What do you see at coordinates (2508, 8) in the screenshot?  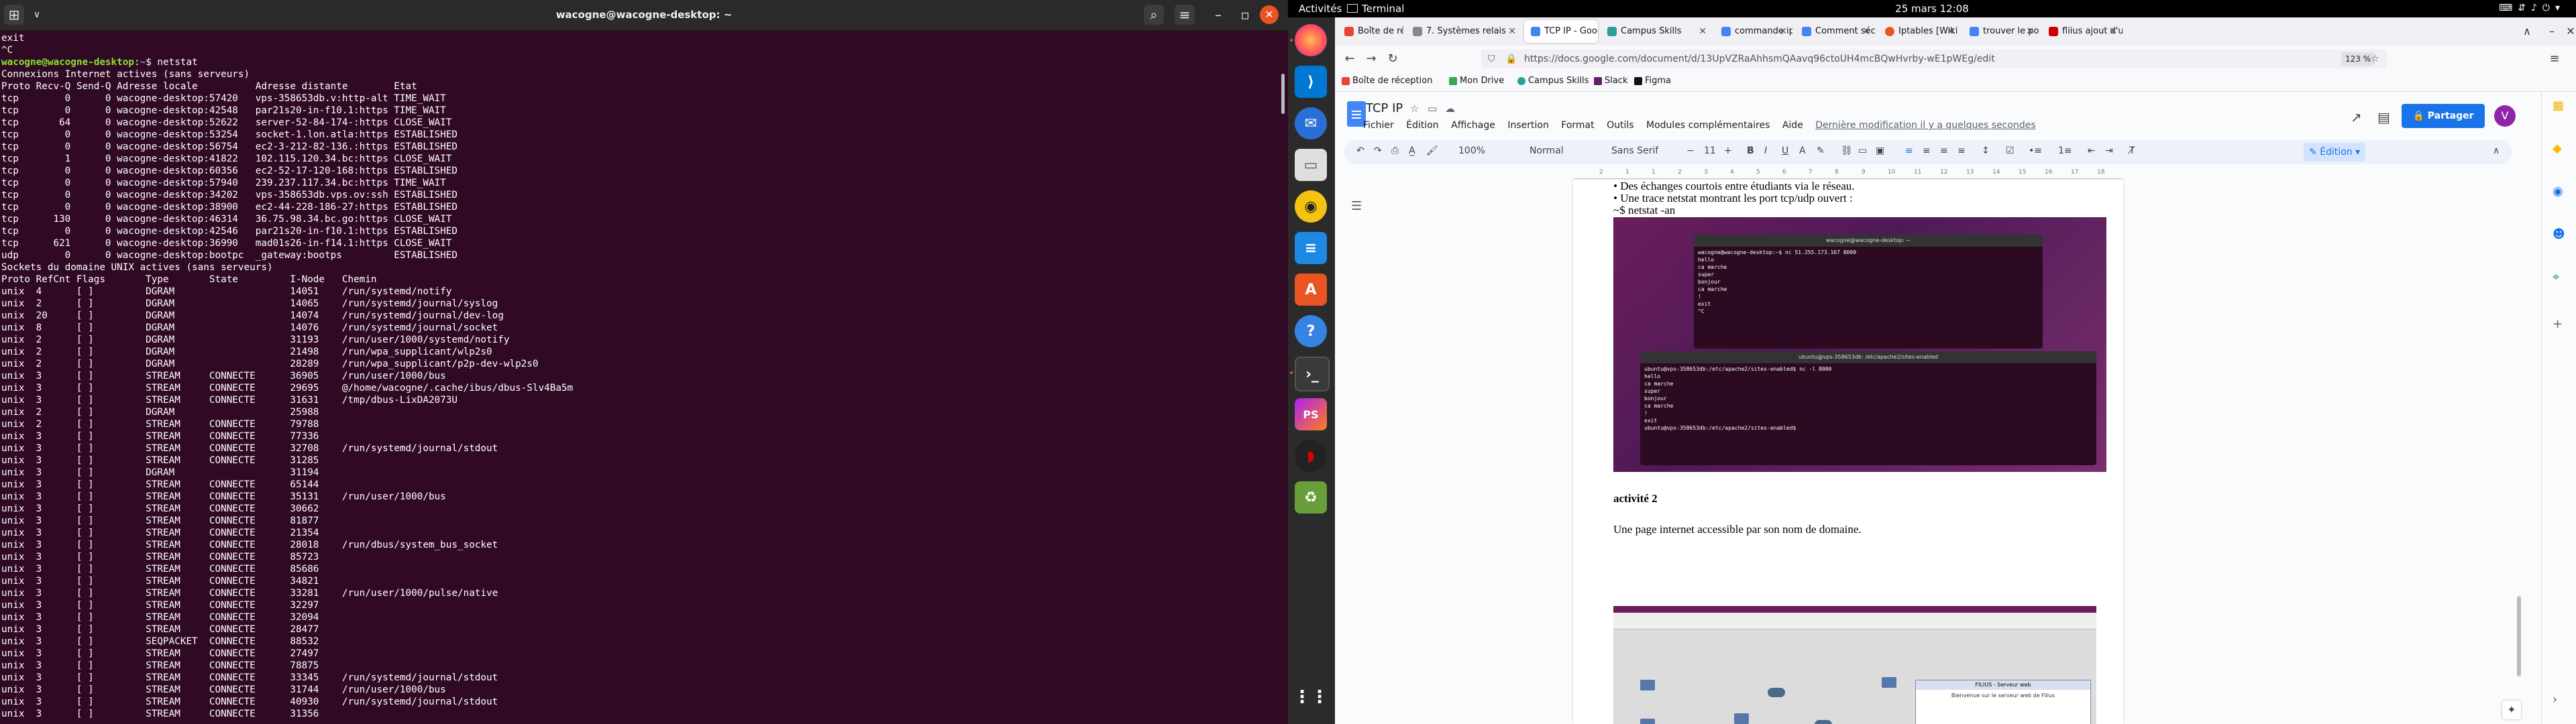 I see `keyboard-icon: ⌨` at bounding box center [2508, 8].